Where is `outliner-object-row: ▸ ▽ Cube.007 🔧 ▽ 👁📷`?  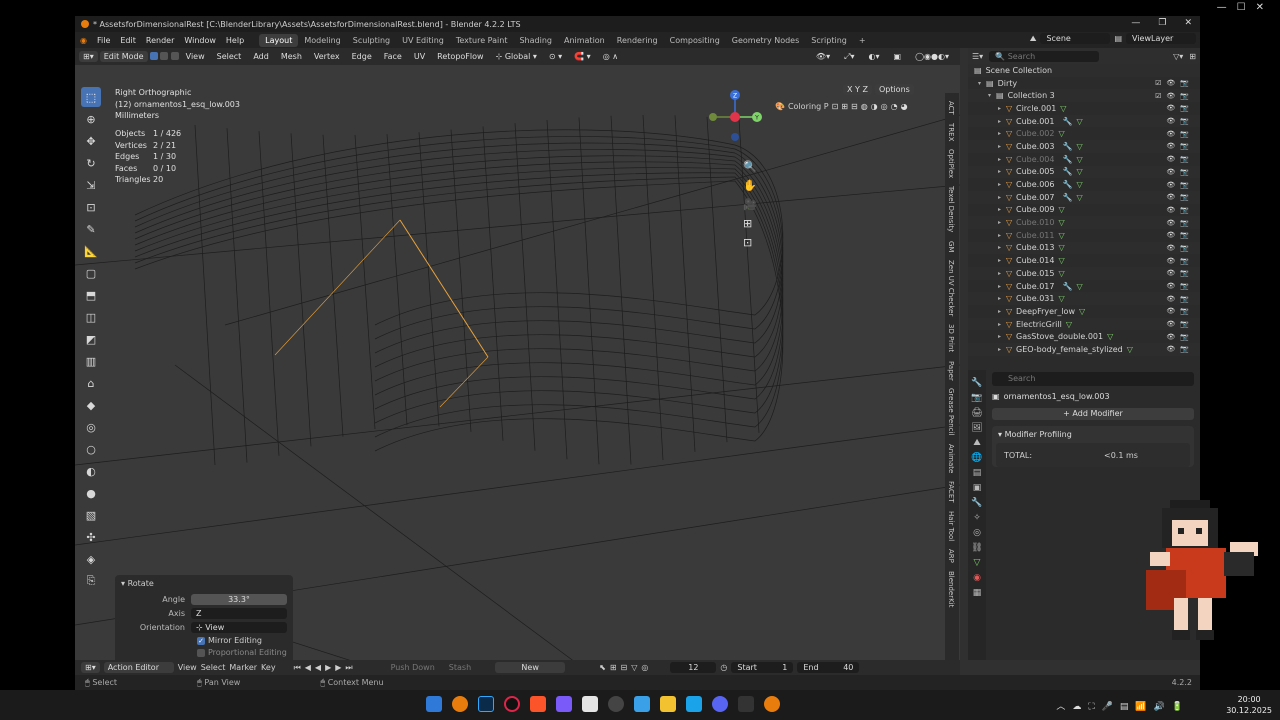
outliner-object-row: ▸ ▽ Cube.007 🔧 ▽ 👁📷 is located at coordinates (1084, 197).